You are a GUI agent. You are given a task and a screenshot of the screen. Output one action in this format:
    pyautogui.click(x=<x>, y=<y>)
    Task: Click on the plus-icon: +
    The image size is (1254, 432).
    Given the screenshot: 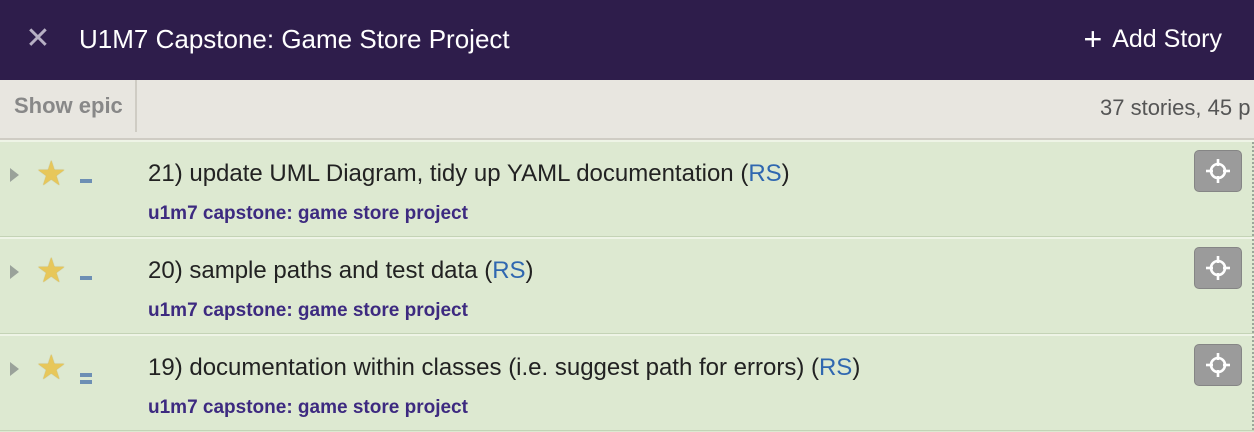 What is the action you would take?
    pyautogui.click(x=1093, y=39)
    